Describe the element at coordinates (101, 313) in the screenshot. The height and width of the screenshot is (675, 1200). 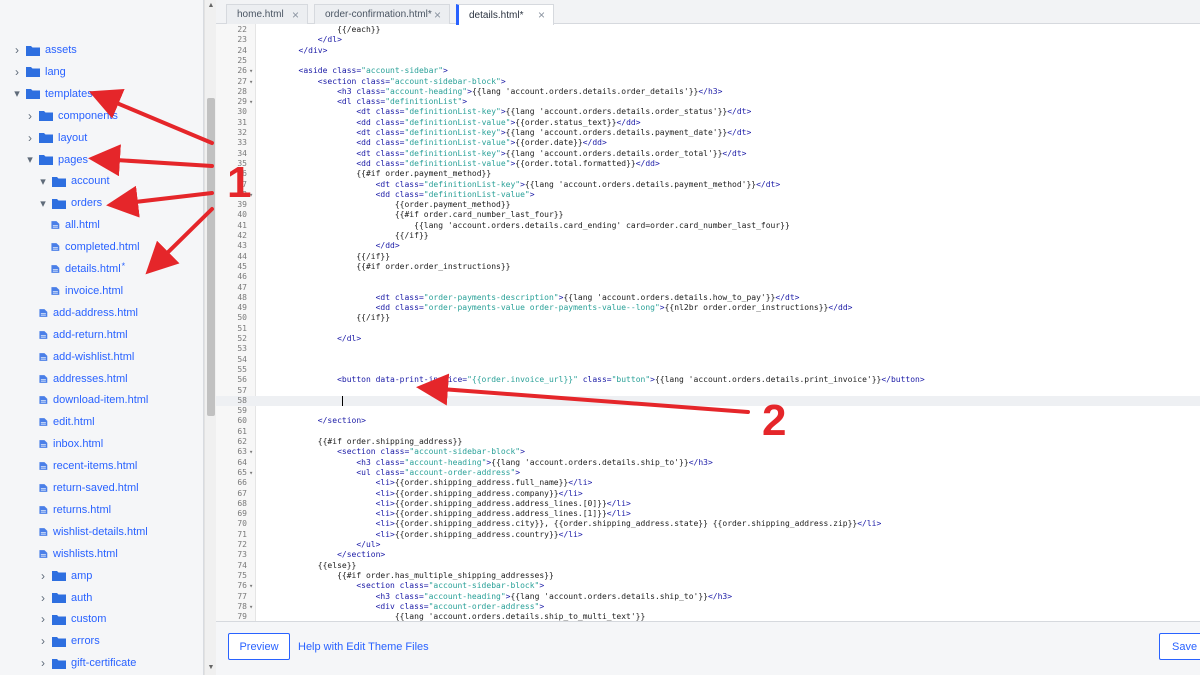
I see `sidebar-item-add-address: add-address.html` at that location.